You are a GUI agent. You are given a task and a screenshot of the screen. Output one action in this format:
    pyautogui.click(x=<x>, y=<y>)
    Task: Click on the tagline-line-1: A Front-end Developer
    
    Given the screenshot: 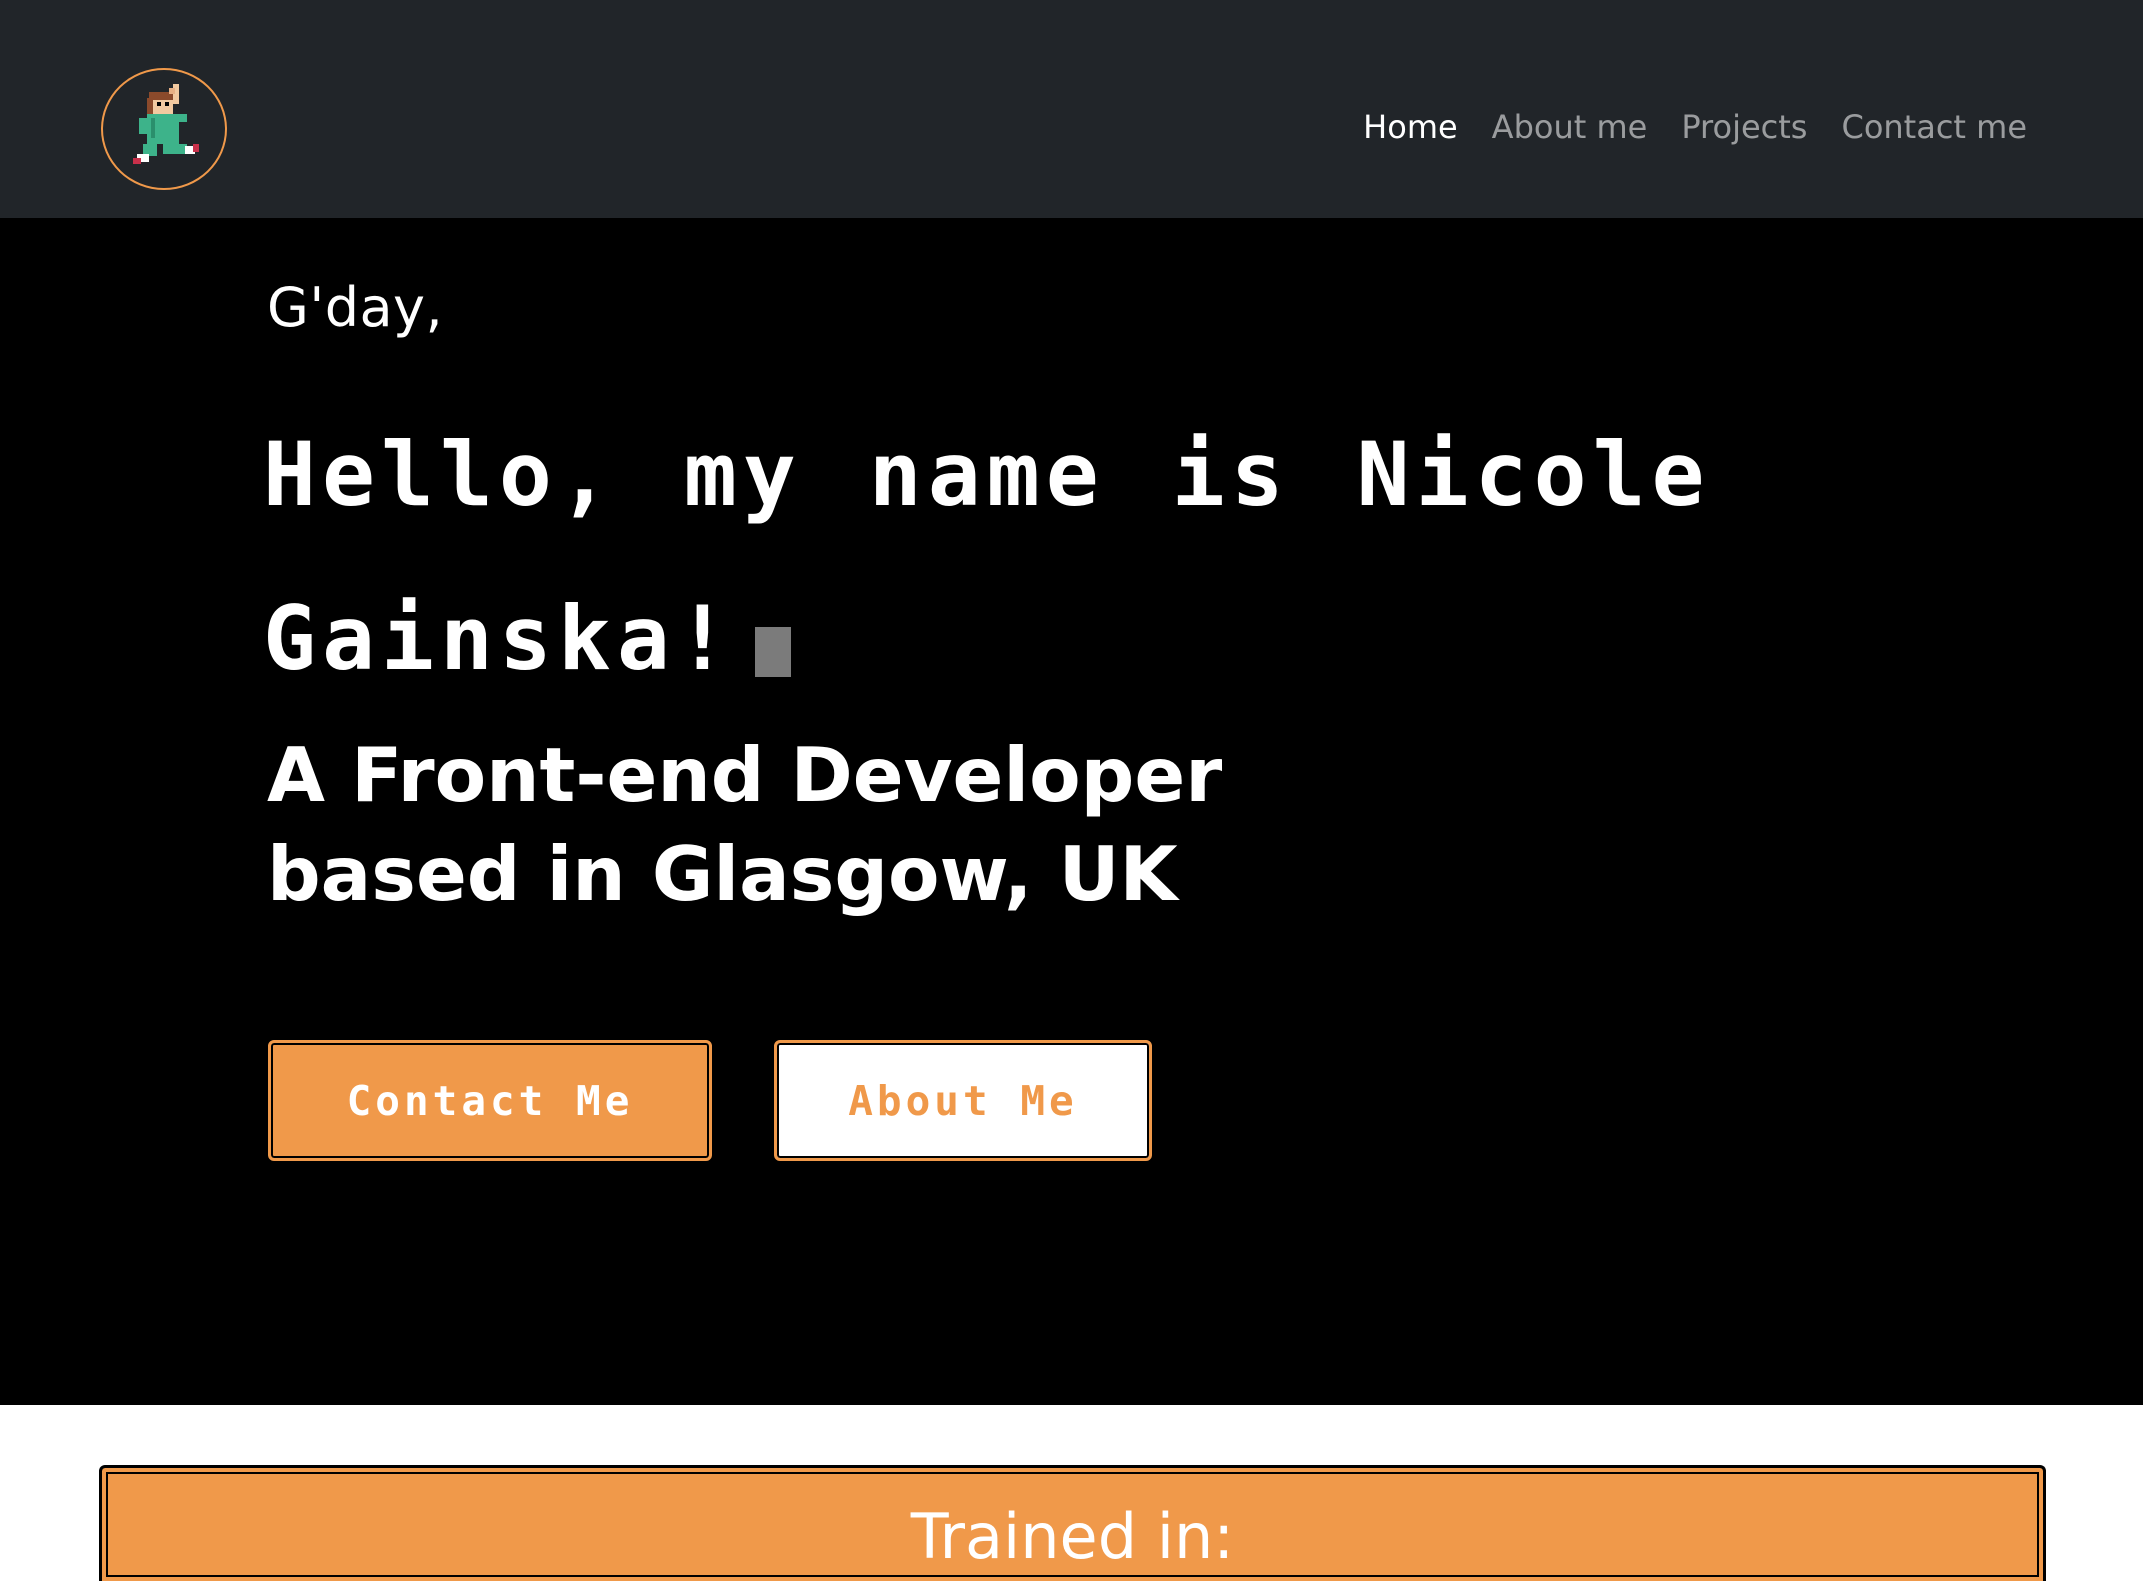 What is the action you would take?
    pyautogui.click(x=745, y=775)
    